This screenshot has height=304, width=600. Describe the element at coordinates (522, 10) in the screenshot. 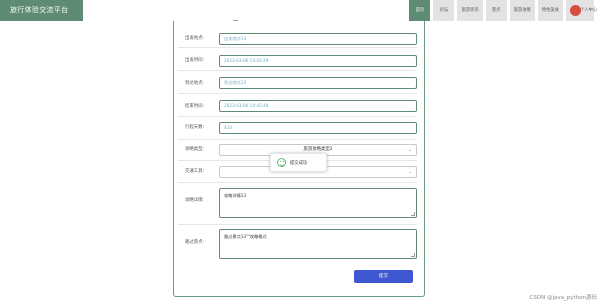

I see `nav-item-guides: 旅游攻略` at that location.